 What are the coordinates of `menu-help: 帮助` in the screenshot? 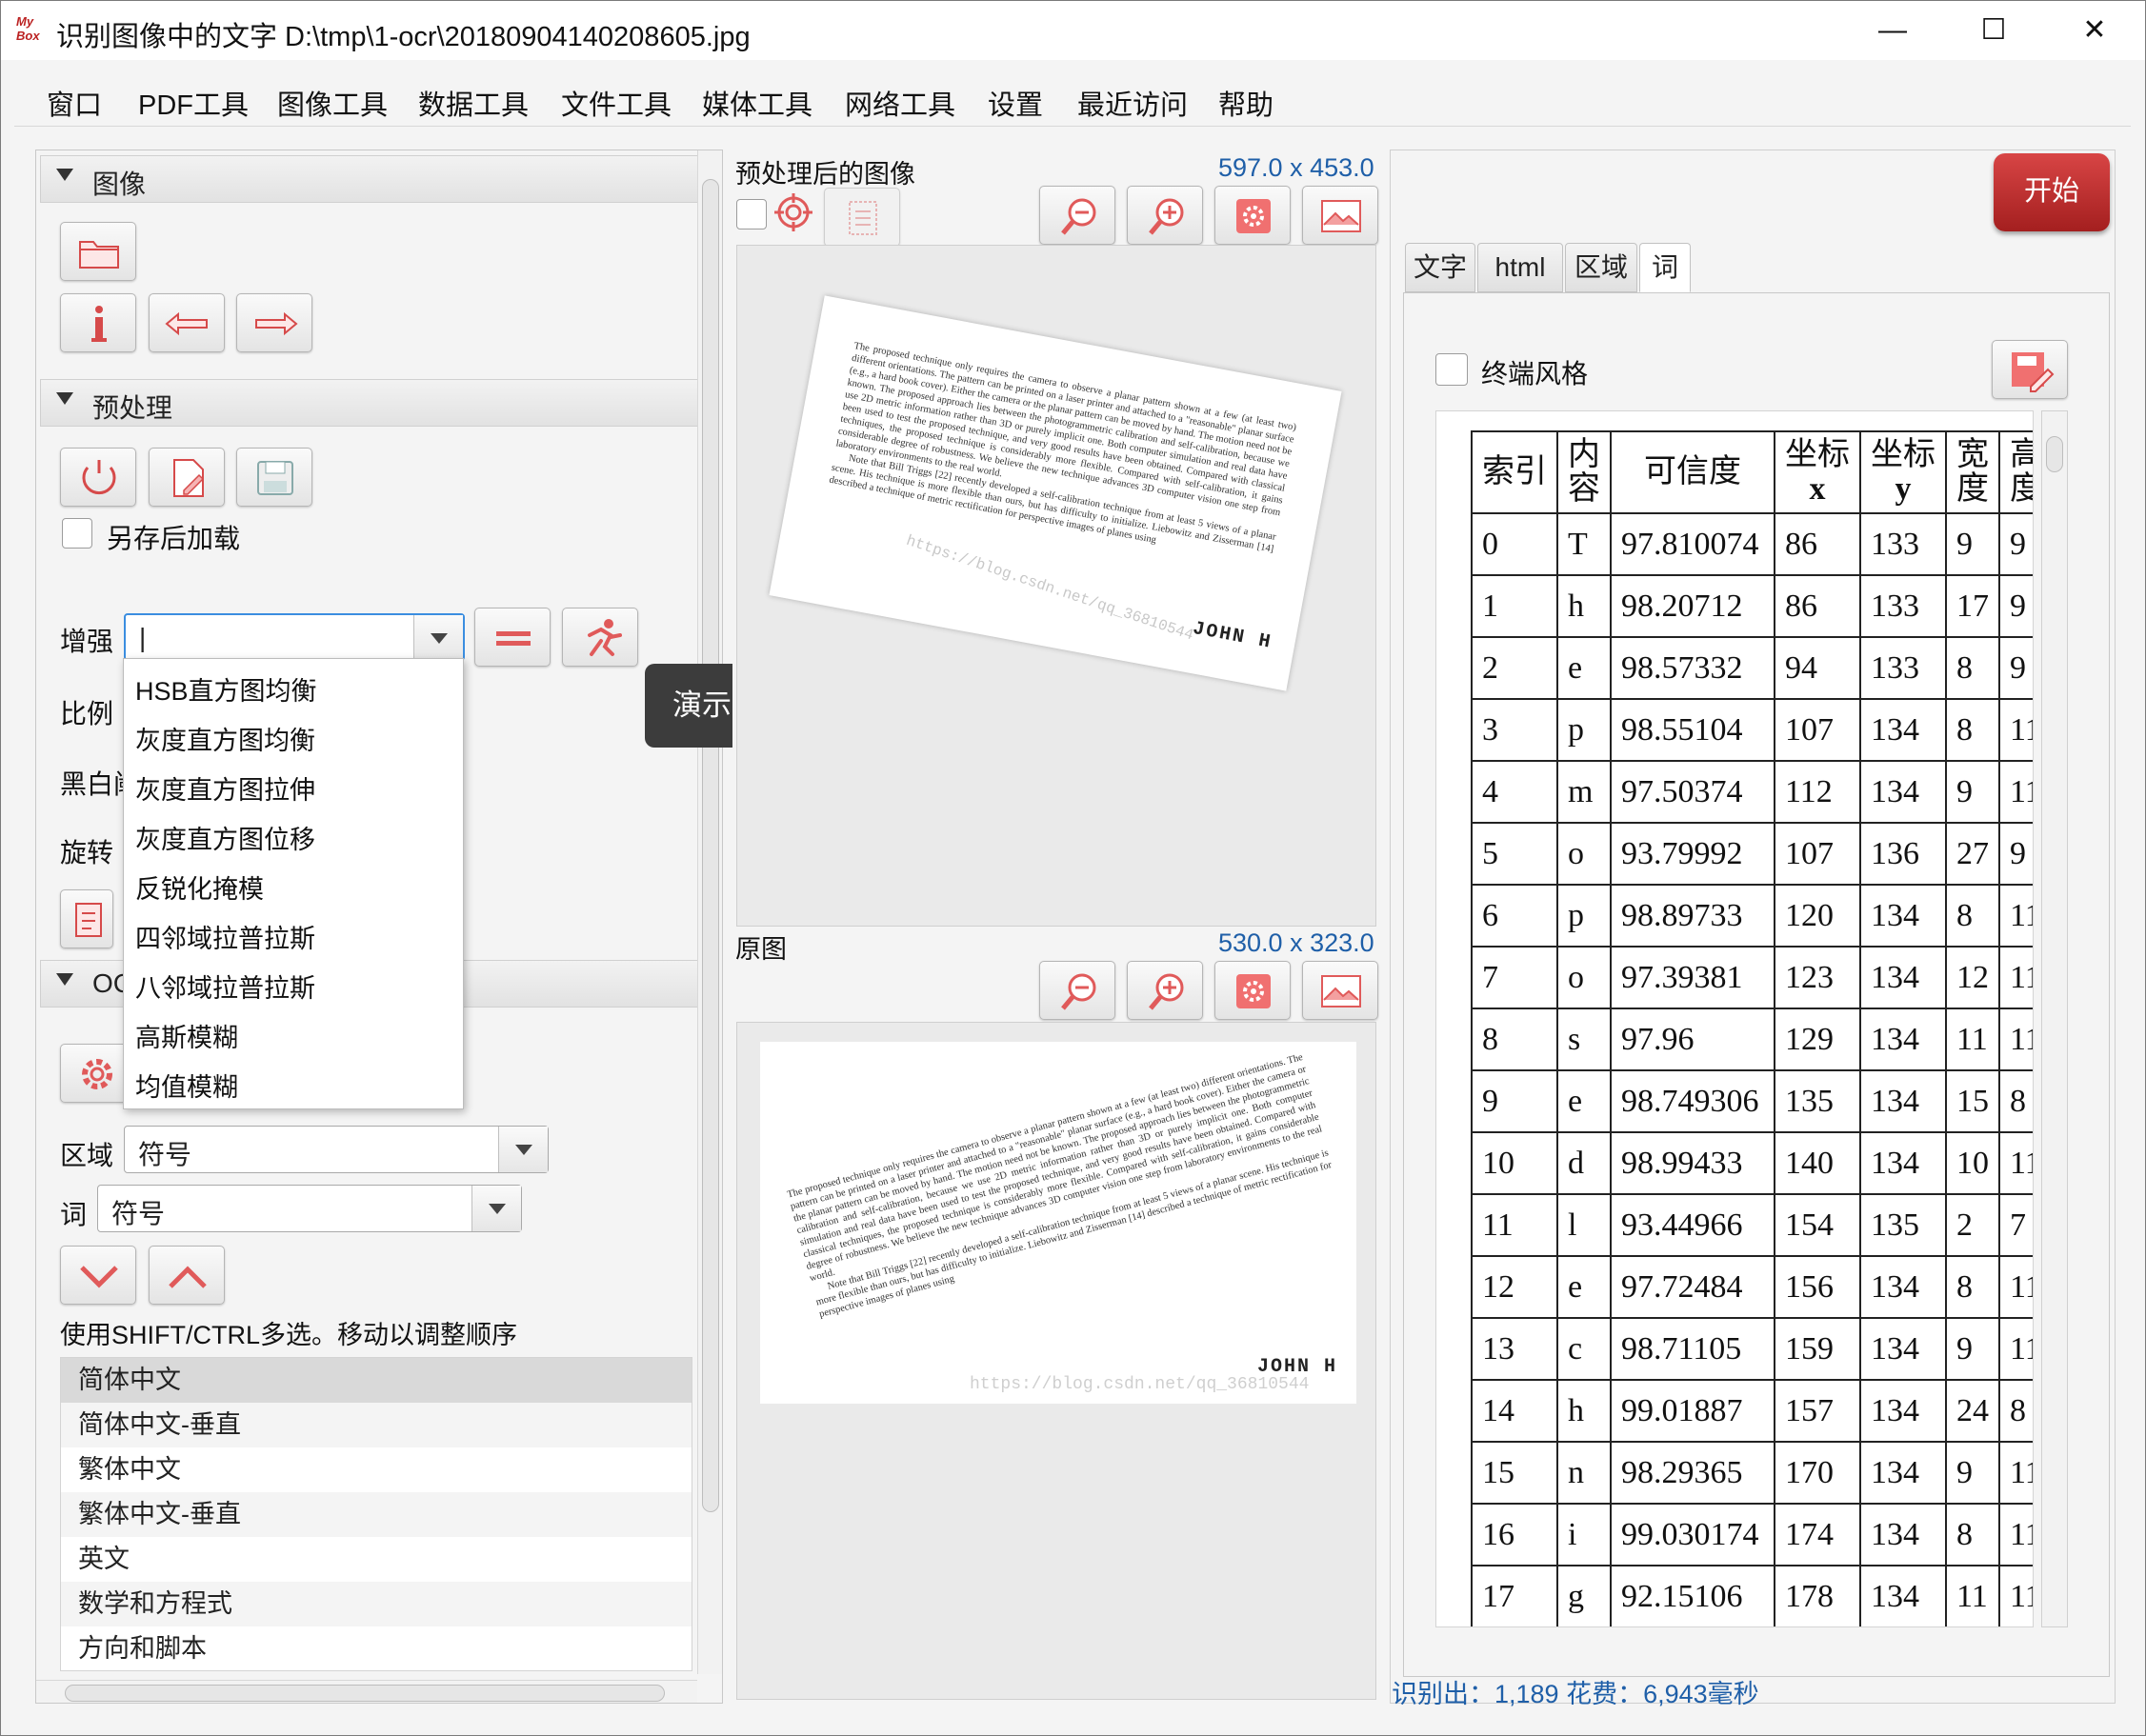 It's located at (1246, 103).